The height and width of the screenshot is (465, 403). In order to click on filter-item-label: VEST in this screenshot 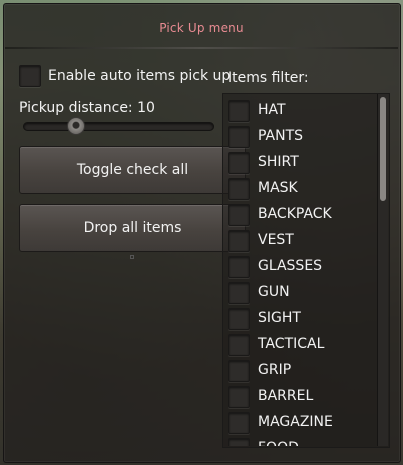, I will do `click(276, 240)`.